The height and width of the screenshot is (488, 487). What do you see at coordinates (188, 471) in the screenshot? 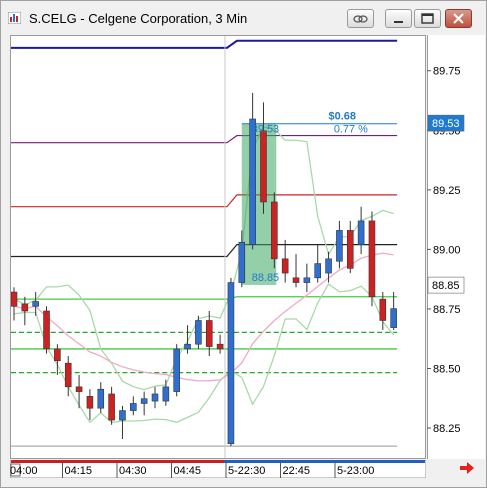
I see `time-tick-label: 04:45` at bounding box center [188, 471].